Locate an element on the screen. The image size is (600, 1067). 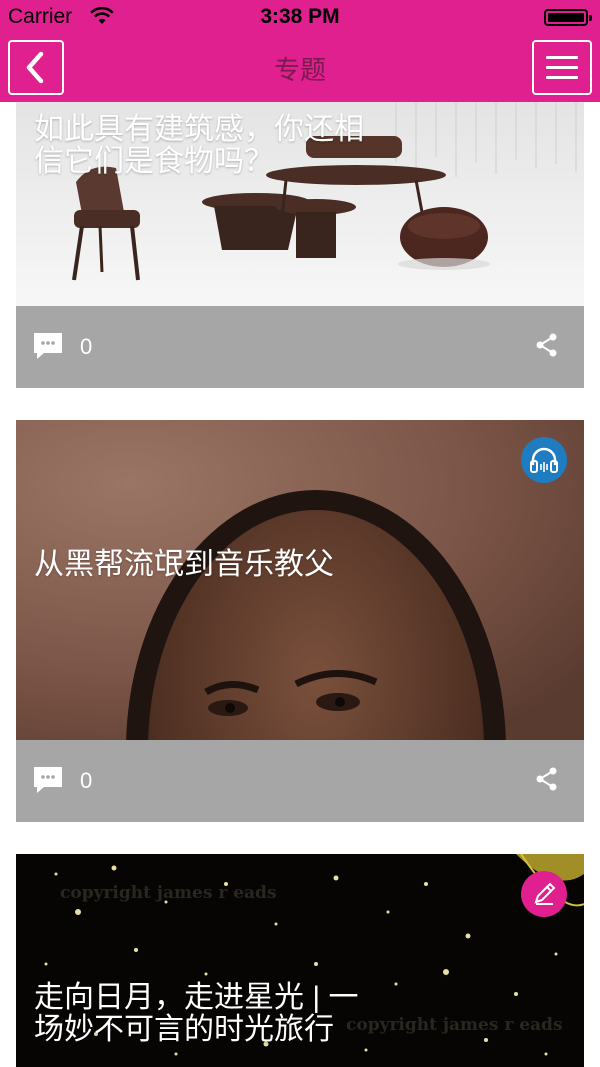
status-bar: Carrier 3:38 PM is located at coordinates (300, 16).